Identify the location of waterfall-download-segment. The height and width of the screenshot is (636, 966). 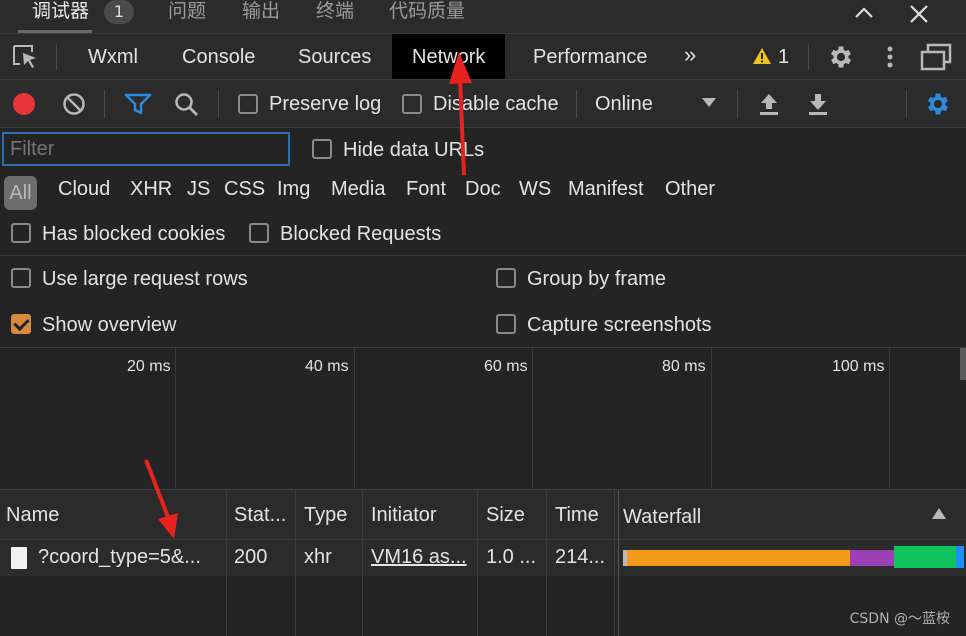
(925, 557).